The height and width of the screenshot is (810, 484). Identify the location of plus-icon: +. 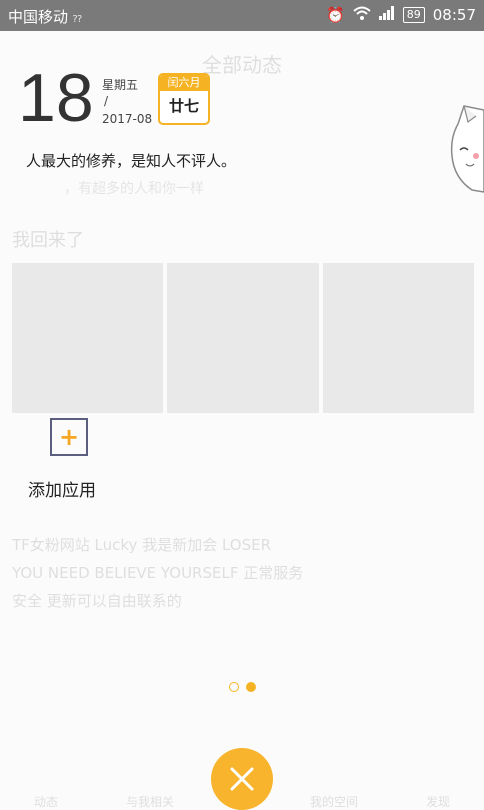
(69, 437).